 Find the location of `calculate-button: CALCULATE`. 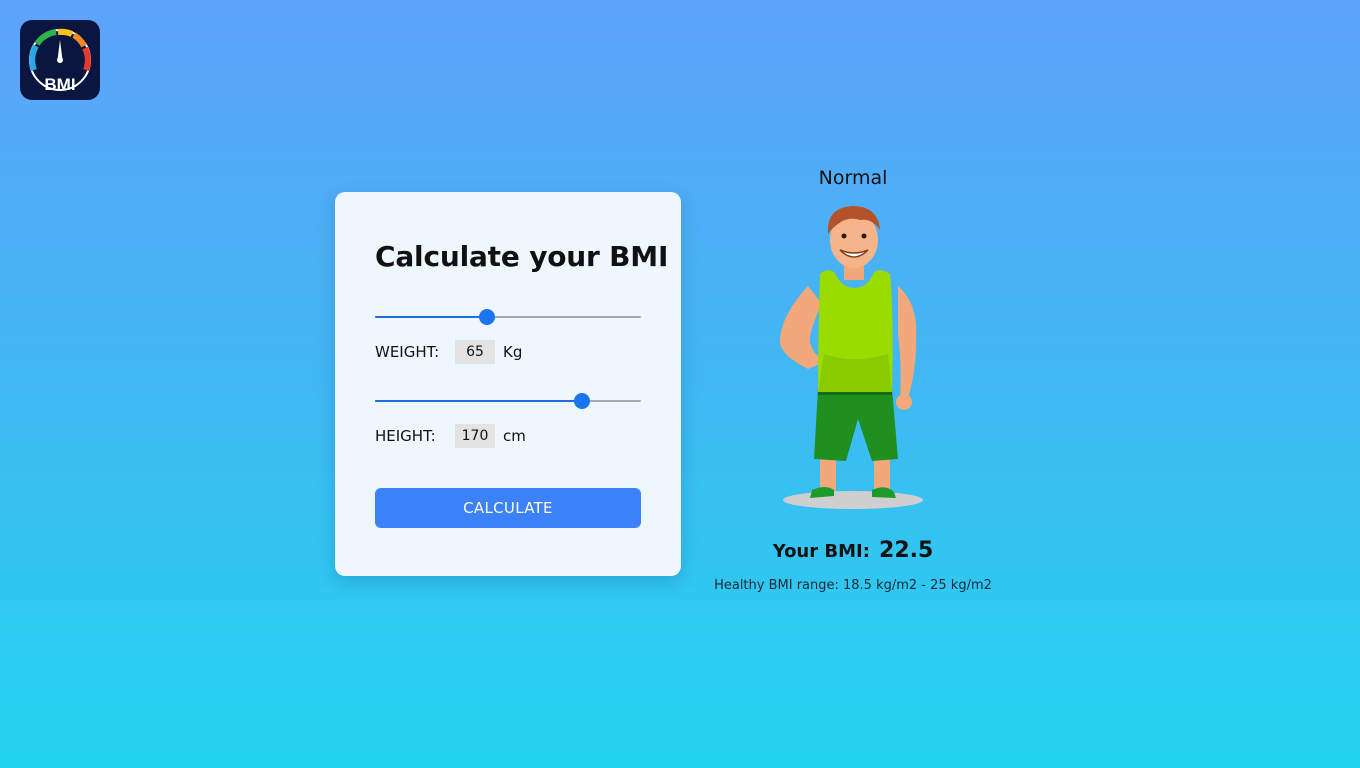

calculate-button: CALCULATE is located at coordinates (508, 508).